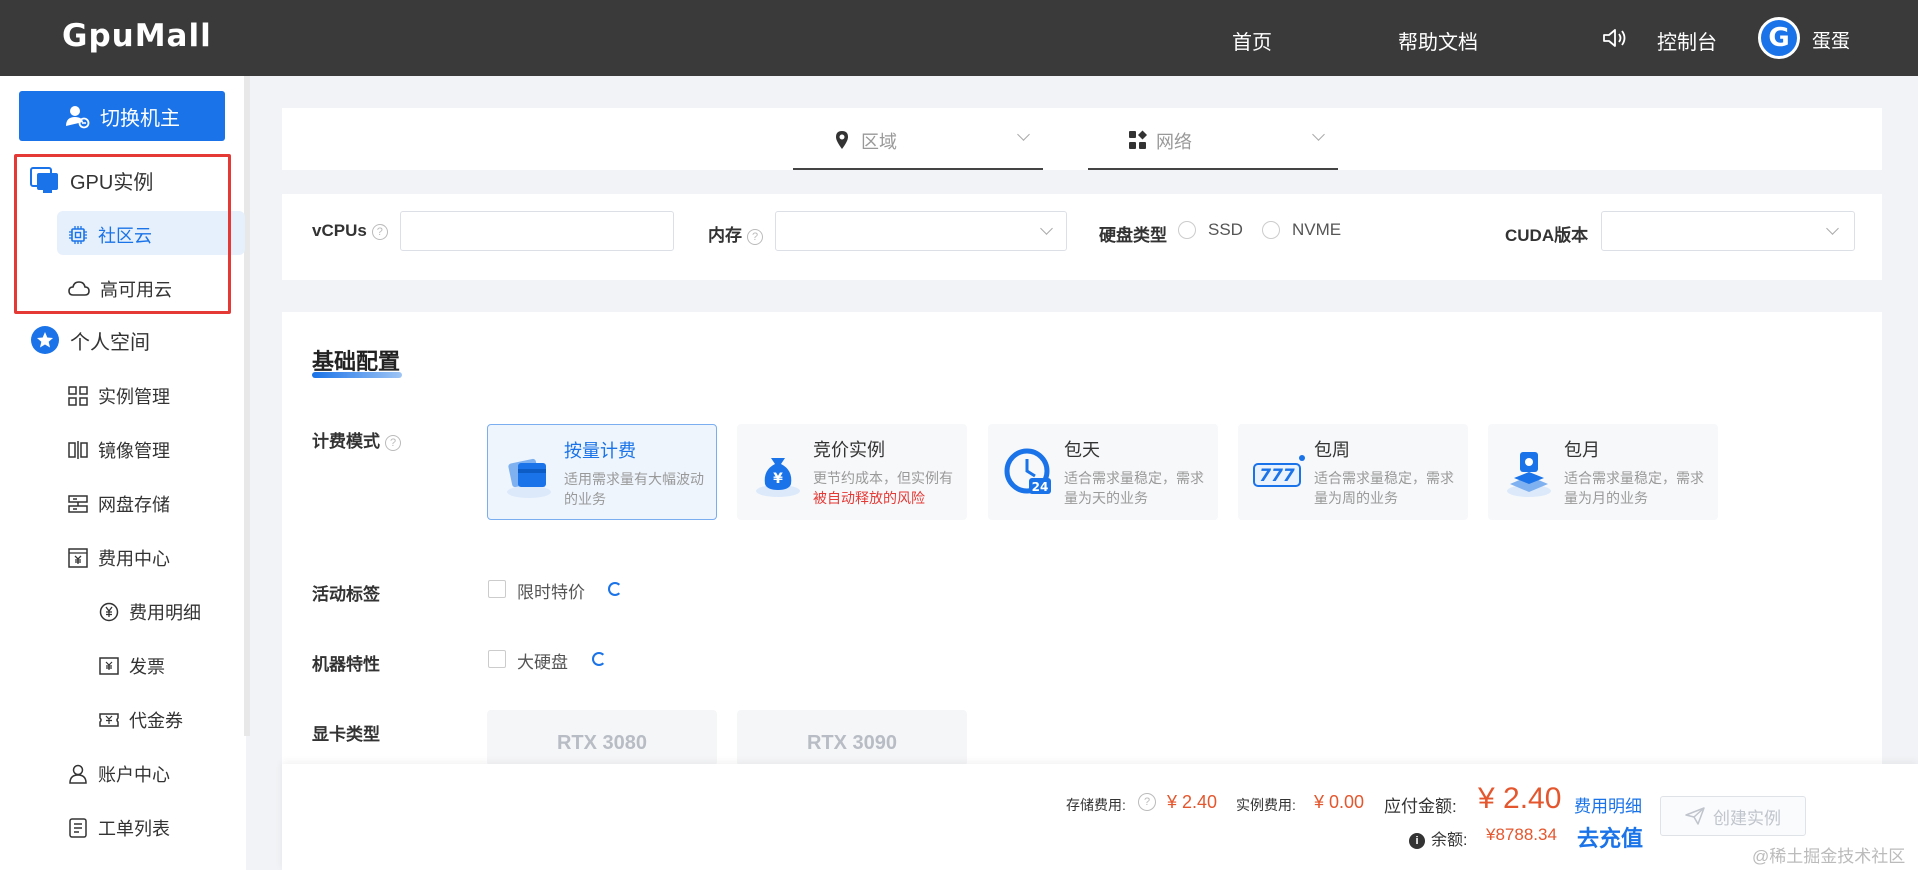  I want to click on svg-text: 24, so click(1040, 487).